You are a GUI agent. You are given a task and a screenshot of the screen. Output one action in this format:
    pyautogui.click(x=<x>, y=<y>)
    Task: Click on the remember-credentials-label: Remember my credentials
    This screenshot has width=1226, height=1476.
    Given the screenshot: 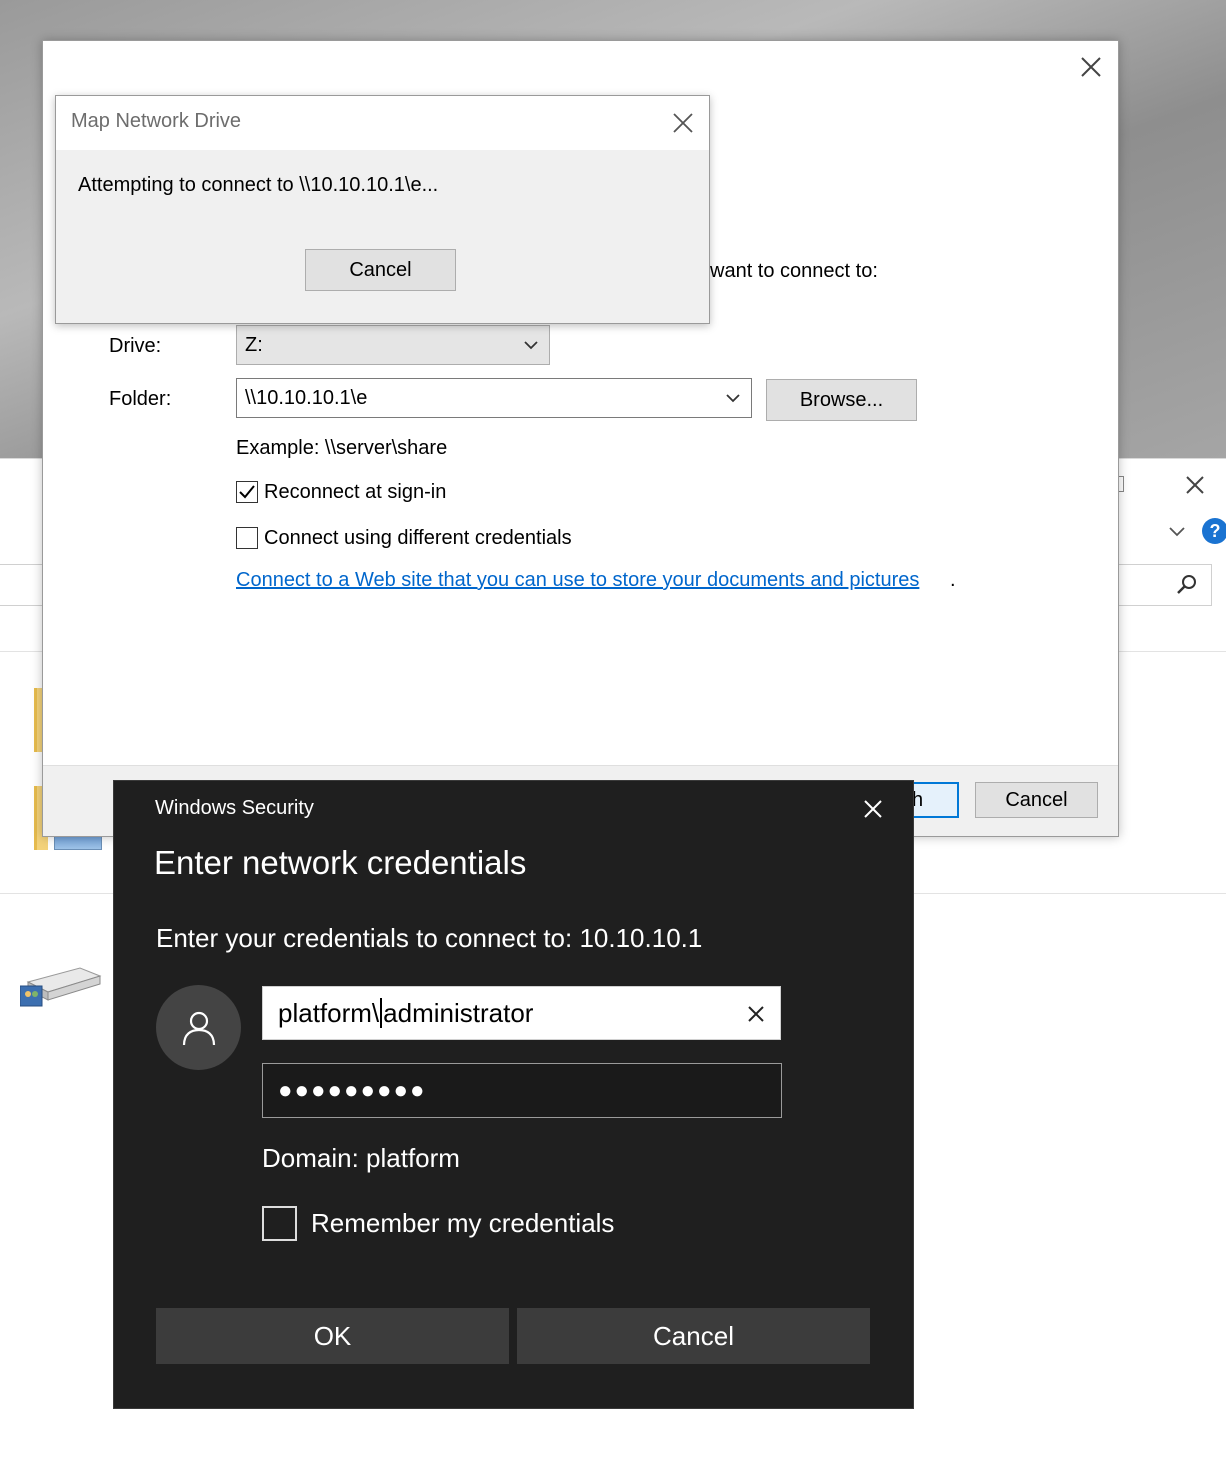 What is the action you would take?
    pyautogui.click(x=462, y=1223)
    